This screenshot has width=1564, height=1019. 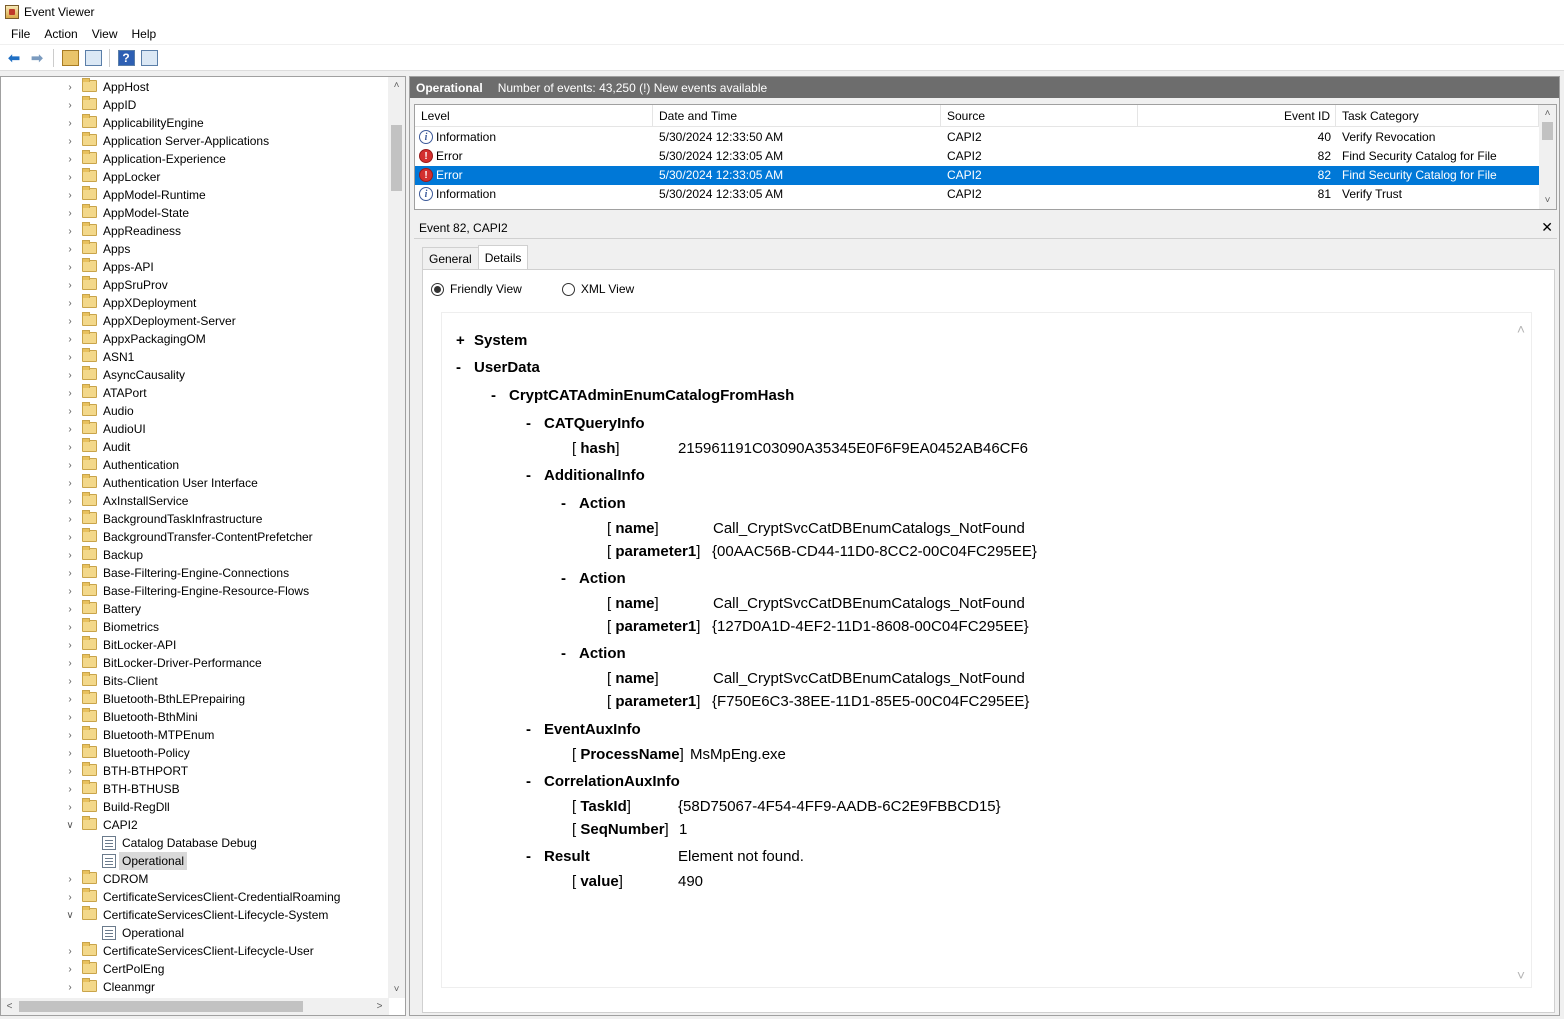 I want to click on tree-item-folder: › Bluetooth-MTPEnum, so click(x=195, y=735).